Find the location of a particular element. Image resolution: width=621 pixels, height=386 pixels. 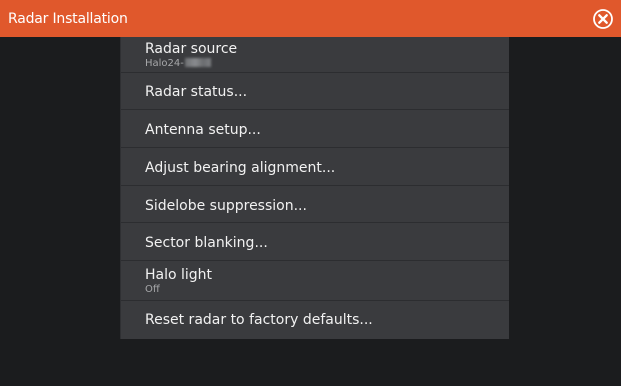

menu-item-radar-source: Radar source Halo24- is located at coordinates (315, 55).